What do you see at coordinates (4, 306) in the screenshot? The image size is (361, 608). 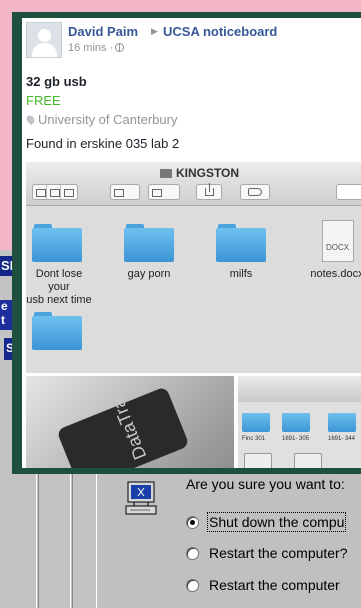 I see `titlebar-text-fragment: e` at bounding box center [4, 306].